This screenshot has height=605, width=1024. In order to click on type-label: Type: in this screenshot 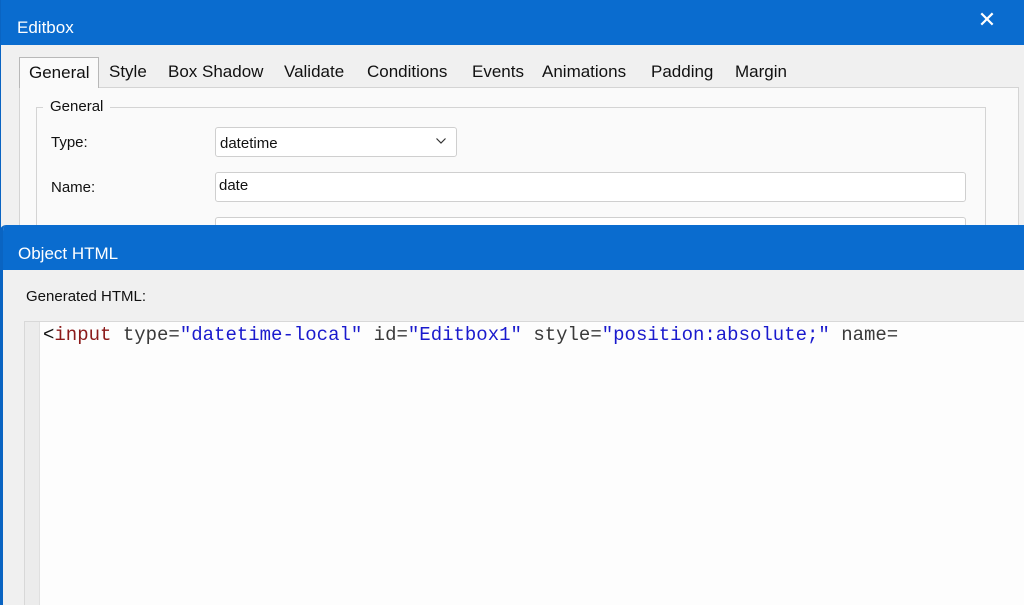, I will do `click(69, 142)`.